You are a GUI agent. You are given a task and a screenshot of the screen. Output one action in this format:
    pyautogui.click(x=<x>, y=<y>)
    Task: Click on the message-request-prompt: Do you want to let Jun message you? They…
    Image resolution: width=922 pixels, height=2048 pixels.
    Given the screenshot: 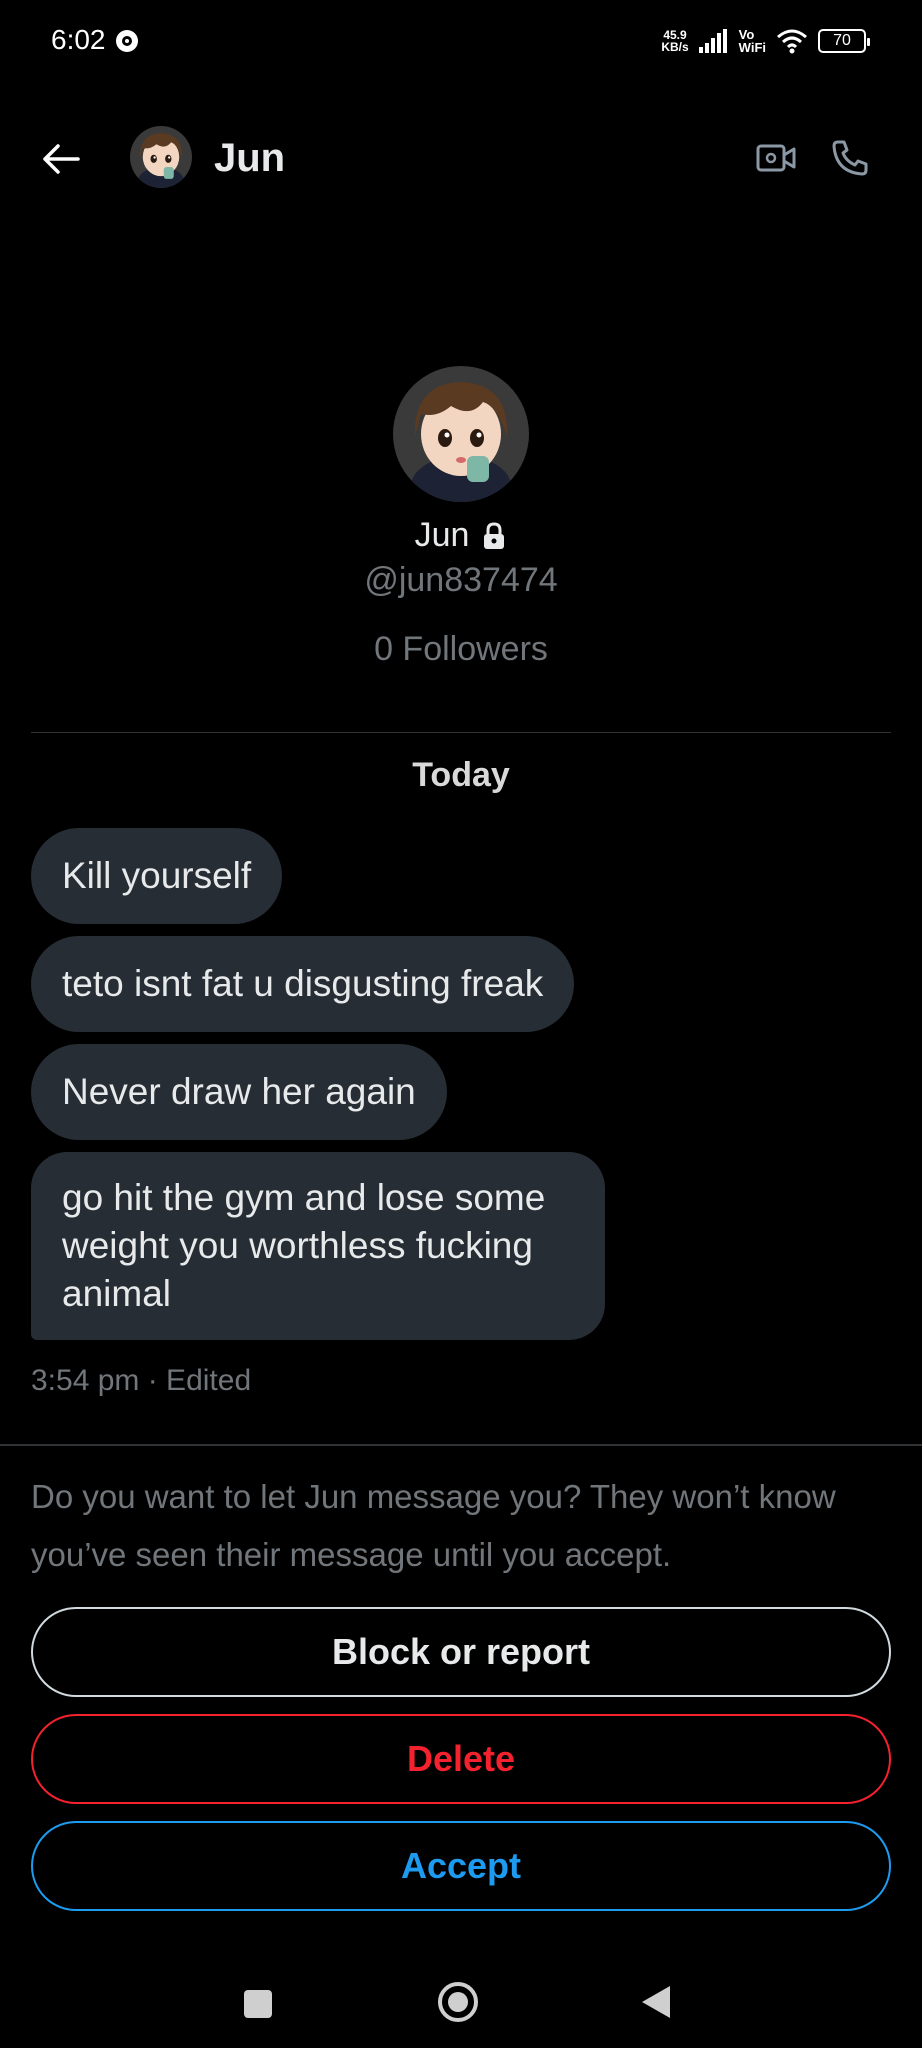 What is the action you would take?
    pyautogui.click(x=433, y=1525)
    